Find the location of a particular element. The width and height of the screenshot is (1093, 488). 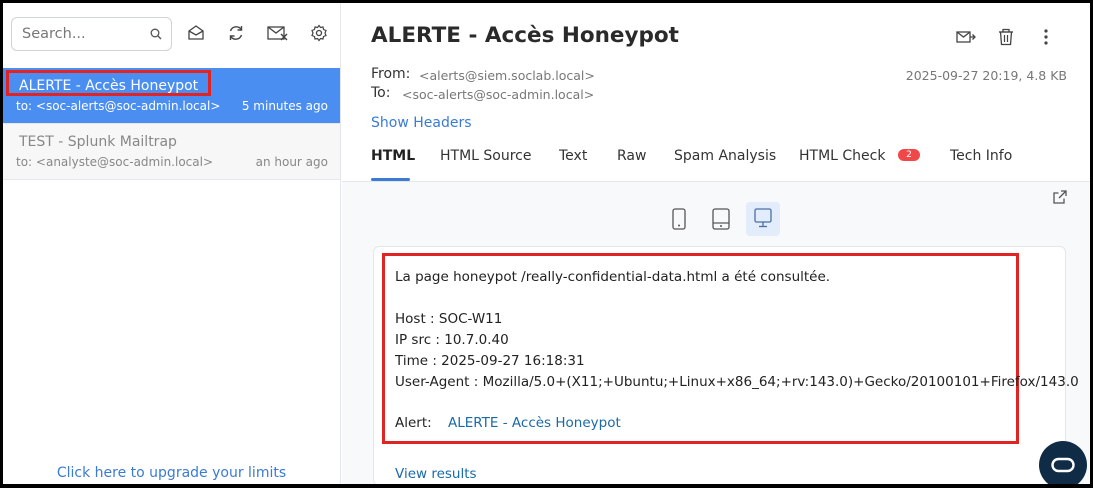

tab-html-source: HTML Source is located at coordinates (486, 156).